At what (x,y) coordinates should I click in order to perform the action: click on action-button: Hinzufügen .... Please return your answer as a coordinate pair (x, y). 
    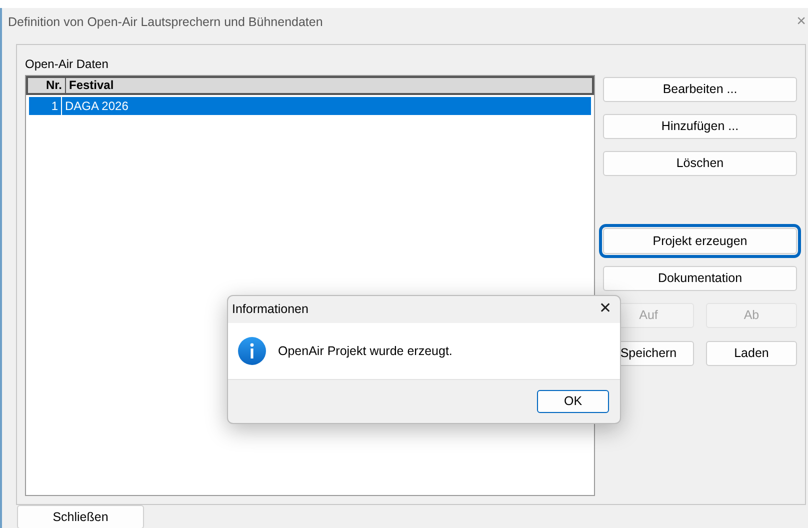
    Looking at the image, I should click on (700, 126).